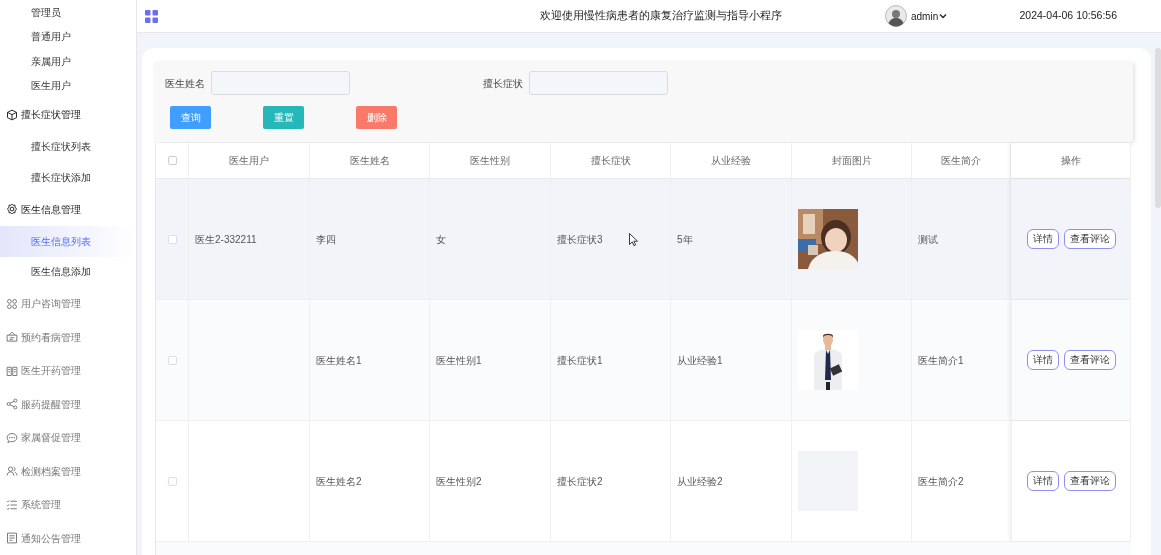  Describe the element at coordinates (12, 538) in the screenshot. I see `notice-icon` at that location.